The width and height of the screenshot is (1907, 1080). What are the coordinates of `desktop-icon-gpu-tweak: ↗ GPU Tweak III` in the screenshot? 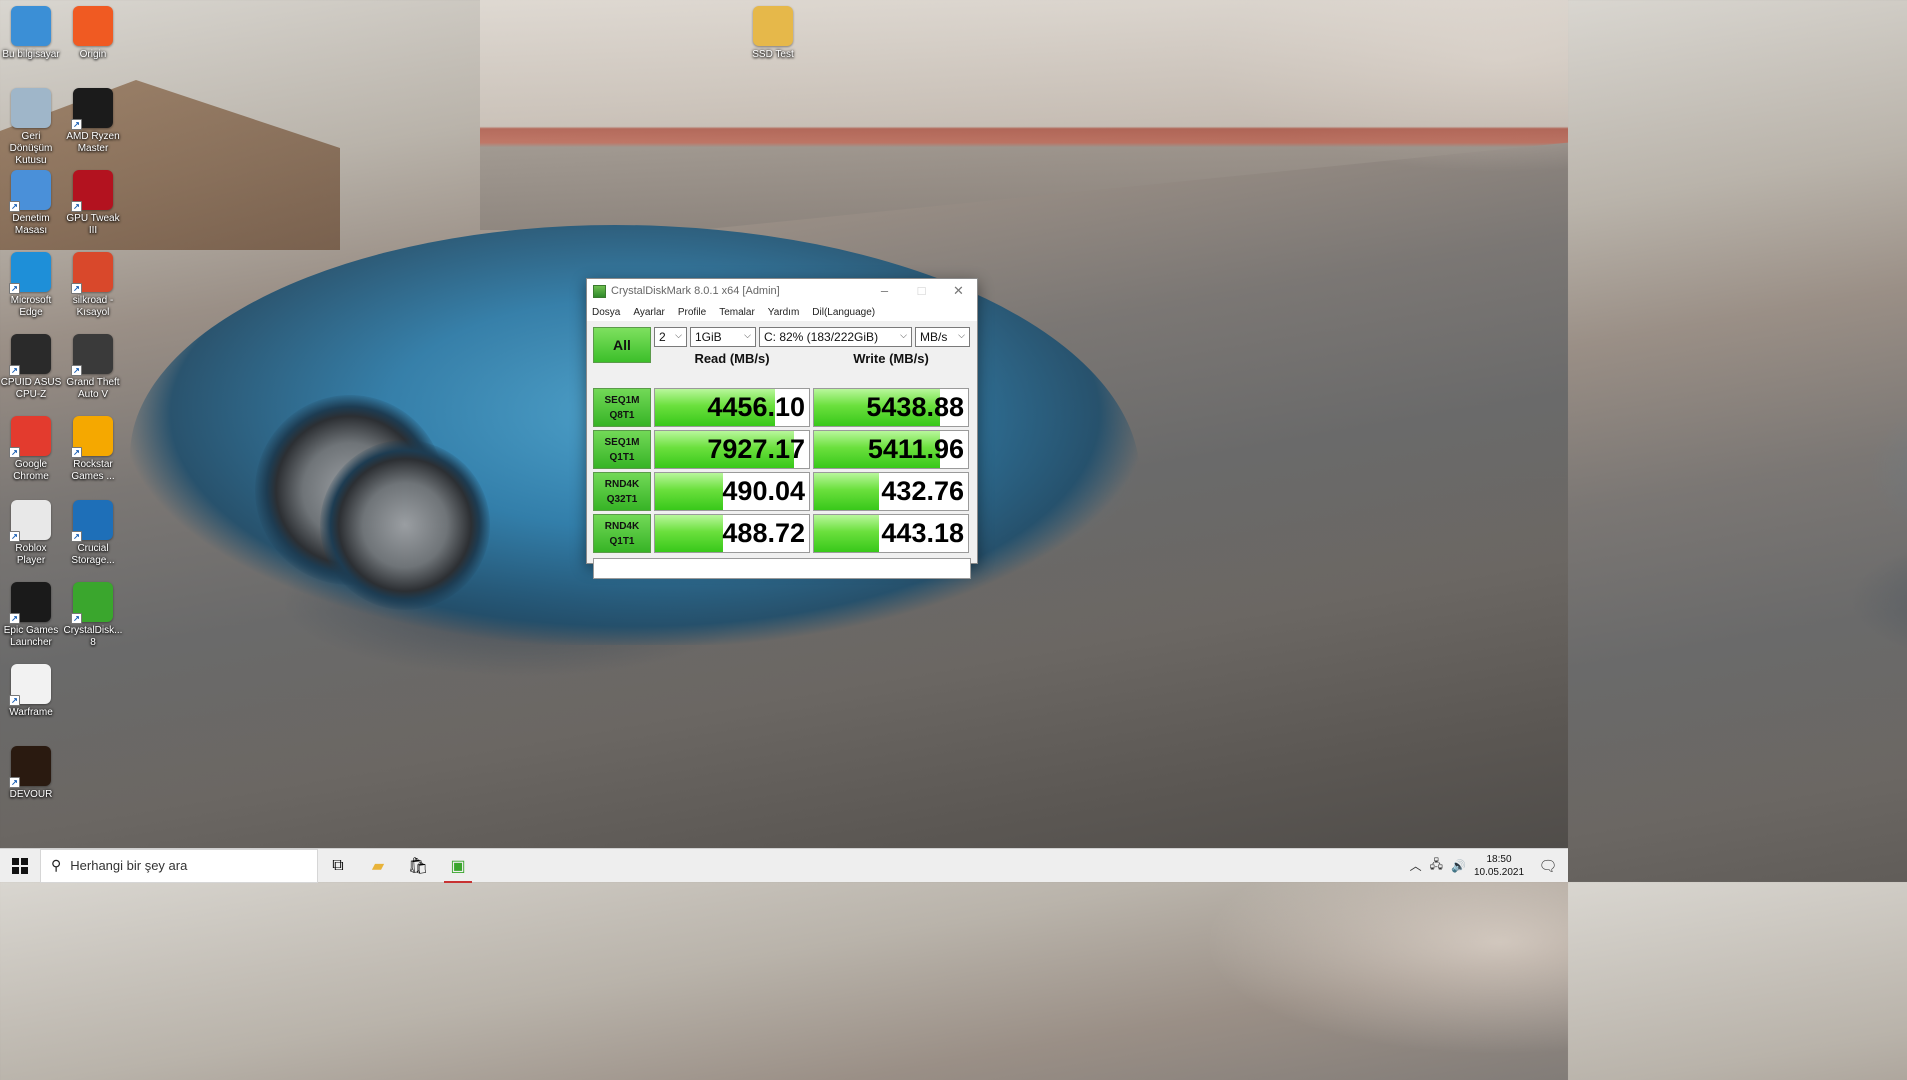 It's located at (93, 203).